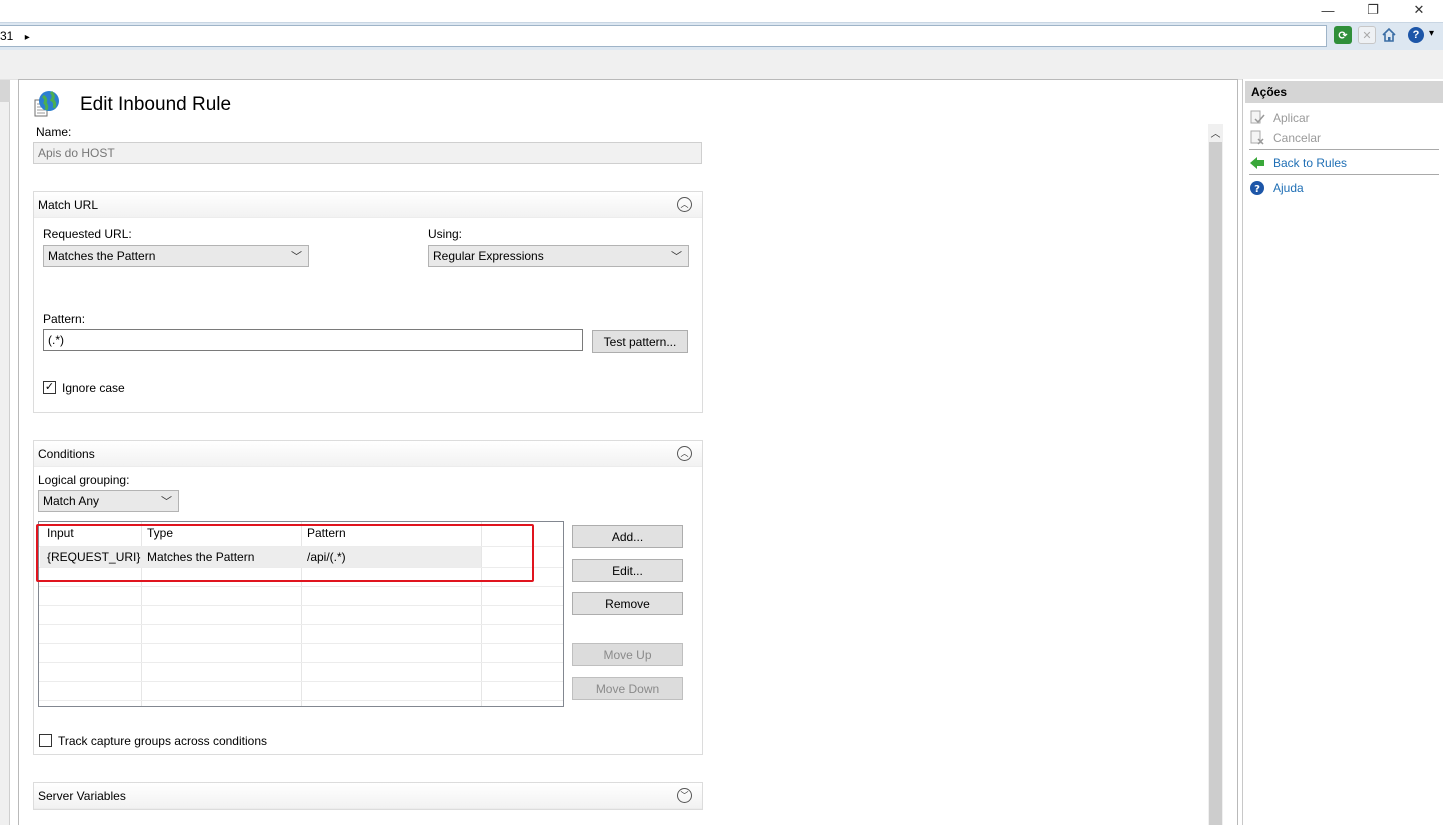 The width and height of the screenshot is (1443, 825). What do you see at coordinates (368, 302) in the screenshot?
I see `match-url-group` at bounding box center [368, 302].